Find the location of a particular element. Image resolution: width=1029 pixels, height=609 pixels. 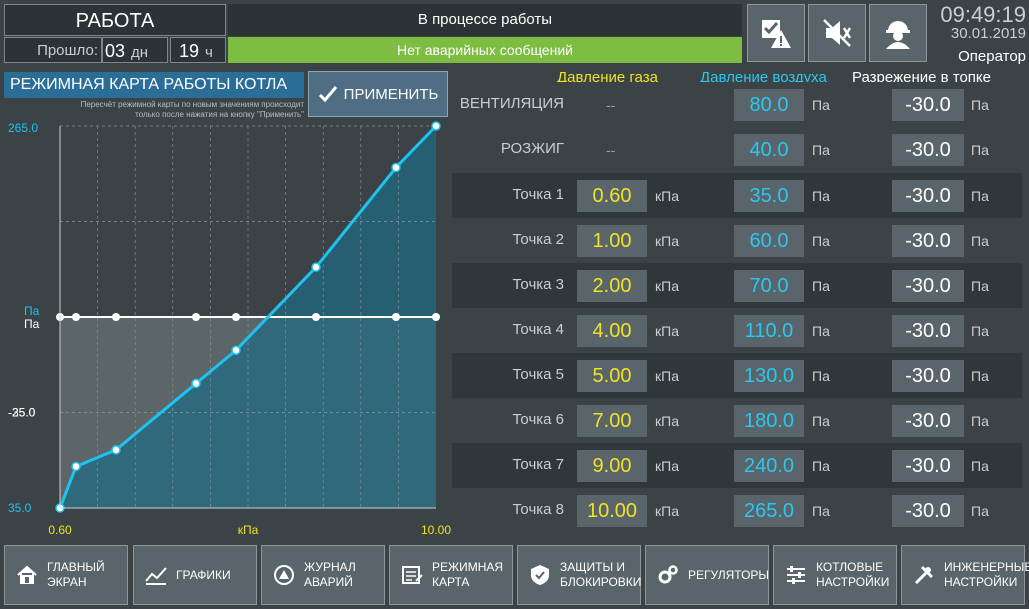

gas-pressure-input: 1.00 is located at coordinates (612, 241).